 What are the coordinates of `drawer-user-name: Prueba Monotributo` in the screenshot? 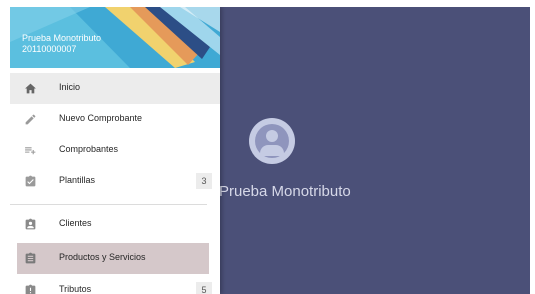 It's located at (62, 38).